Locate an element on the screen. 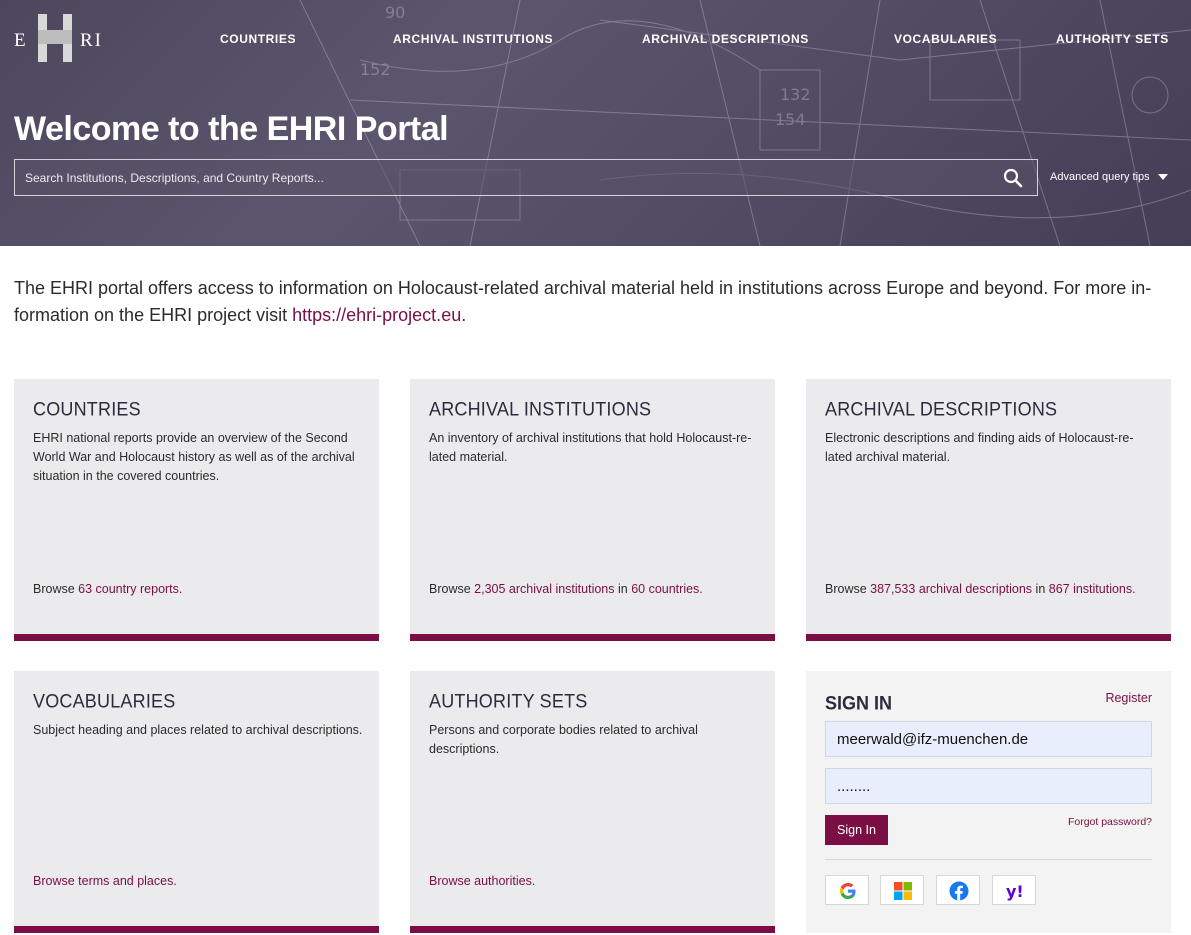 The image size is (1191, 935). logo-h-mark is located at coordinates (55, 38).